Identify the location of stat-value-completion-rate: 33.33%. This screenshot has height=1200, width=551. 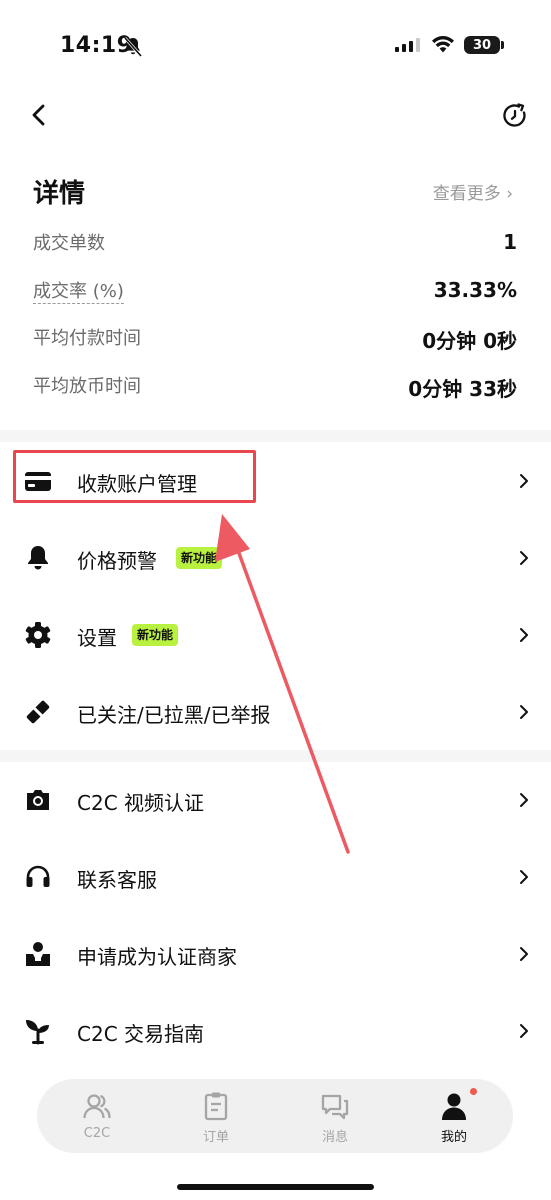
(475, 290).